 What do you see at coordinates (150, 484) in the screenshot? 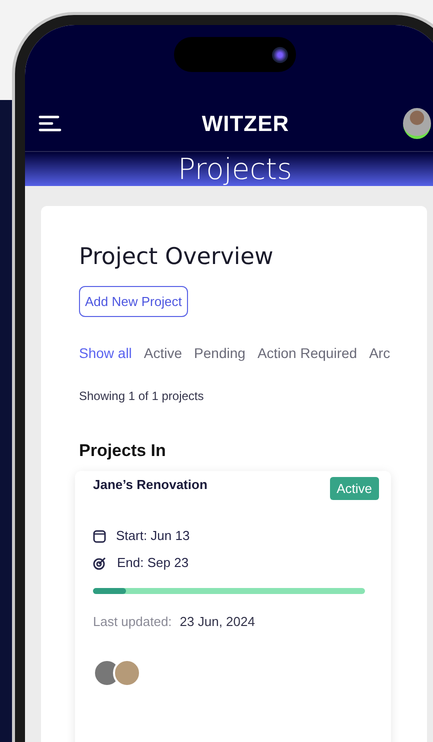
I see `project-name: Jane’s Renovation` at bounding box center [150, 484].